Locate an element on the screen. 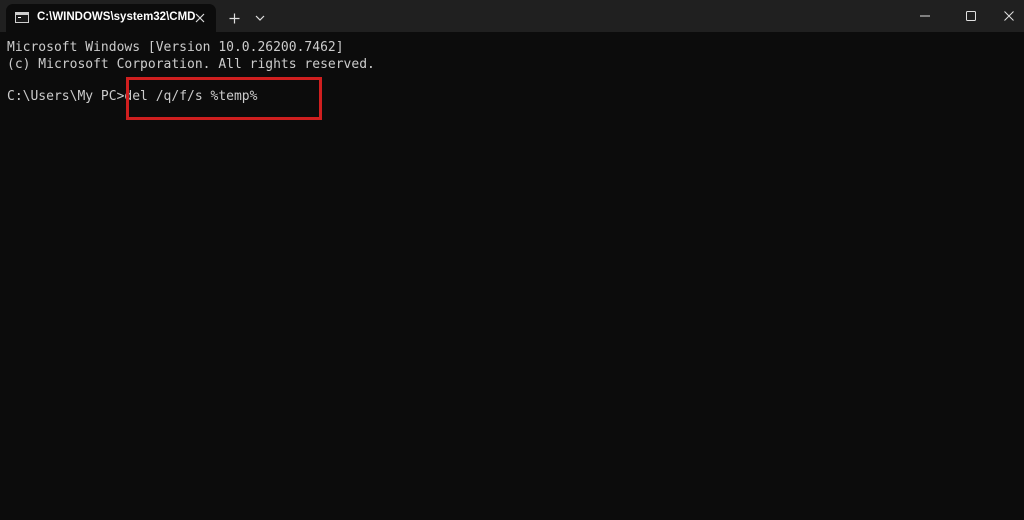  title-bar: C:\WINDOWS\system32\CMD is located at coordinates (512, 16).